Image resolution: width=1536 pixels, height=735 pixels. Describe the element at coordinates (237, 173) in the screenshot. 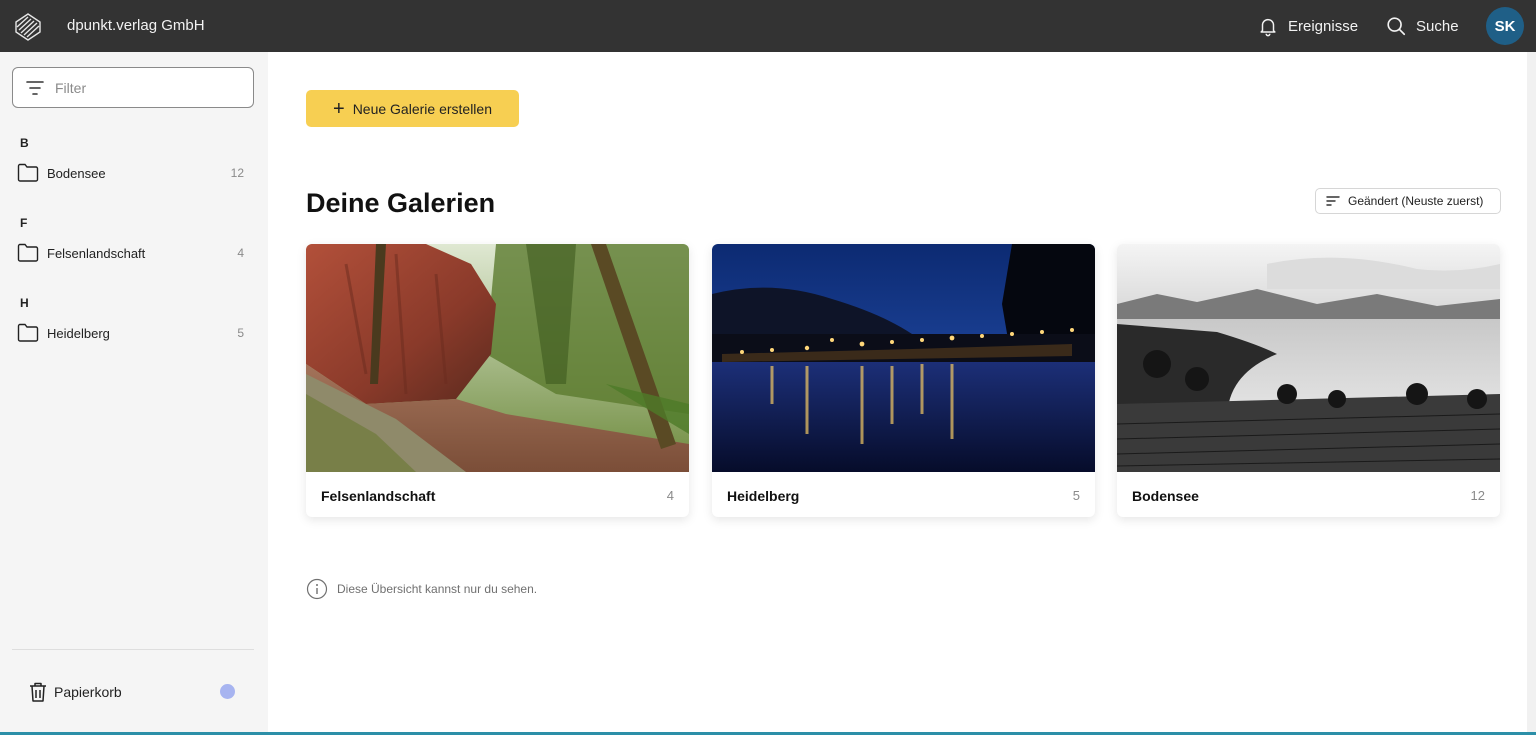

I see `sidebar-item-count: 12` at that location.